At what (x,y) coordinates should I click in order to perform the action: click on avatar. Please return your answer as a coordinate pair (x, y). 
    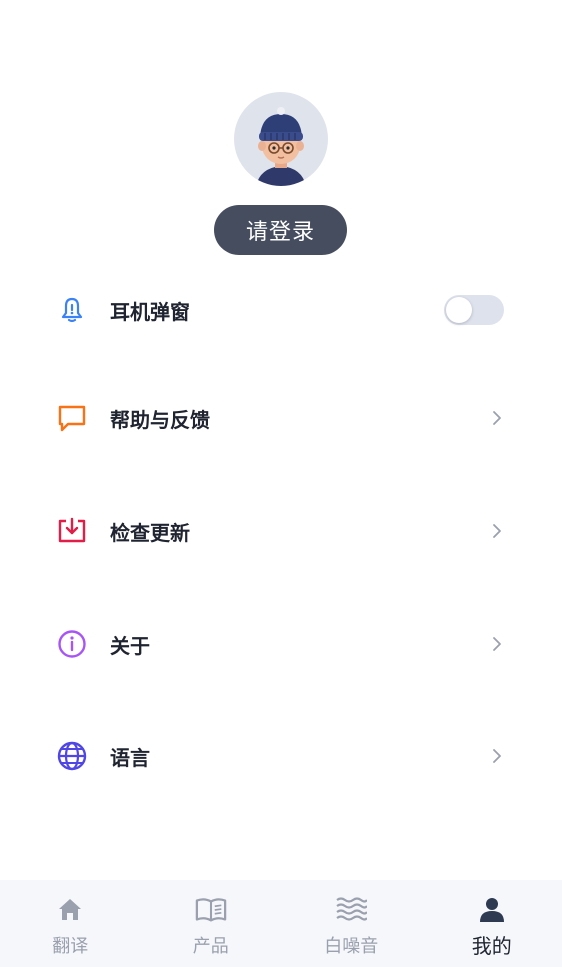
    Looking at the image, I should click on (281, 139).